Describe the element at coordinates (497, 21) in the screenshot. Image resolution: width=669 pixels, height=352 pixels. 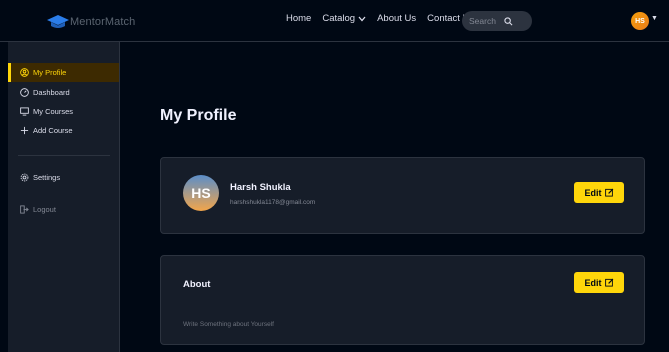
I see `search-input: Search` at that location.